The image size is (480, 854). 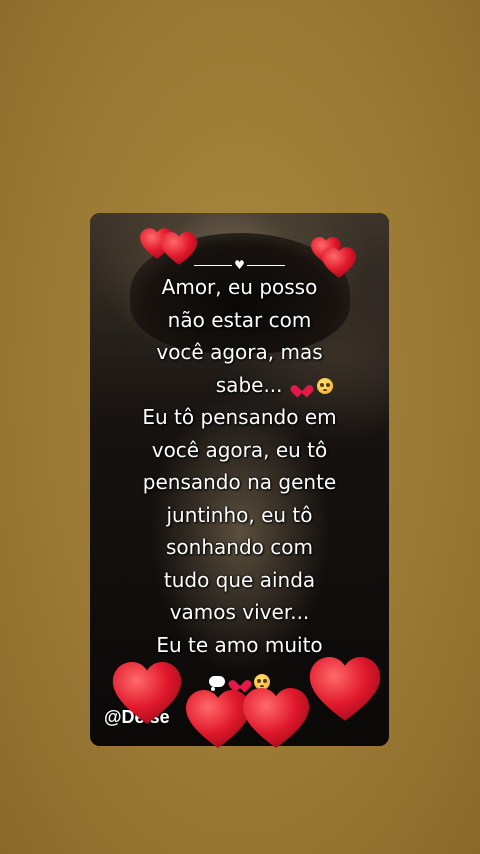 What do you see at coordinates (239, 449) in the screenshot?
I see `message-line: você agora, eu tô` at bounding box center [239, 449].